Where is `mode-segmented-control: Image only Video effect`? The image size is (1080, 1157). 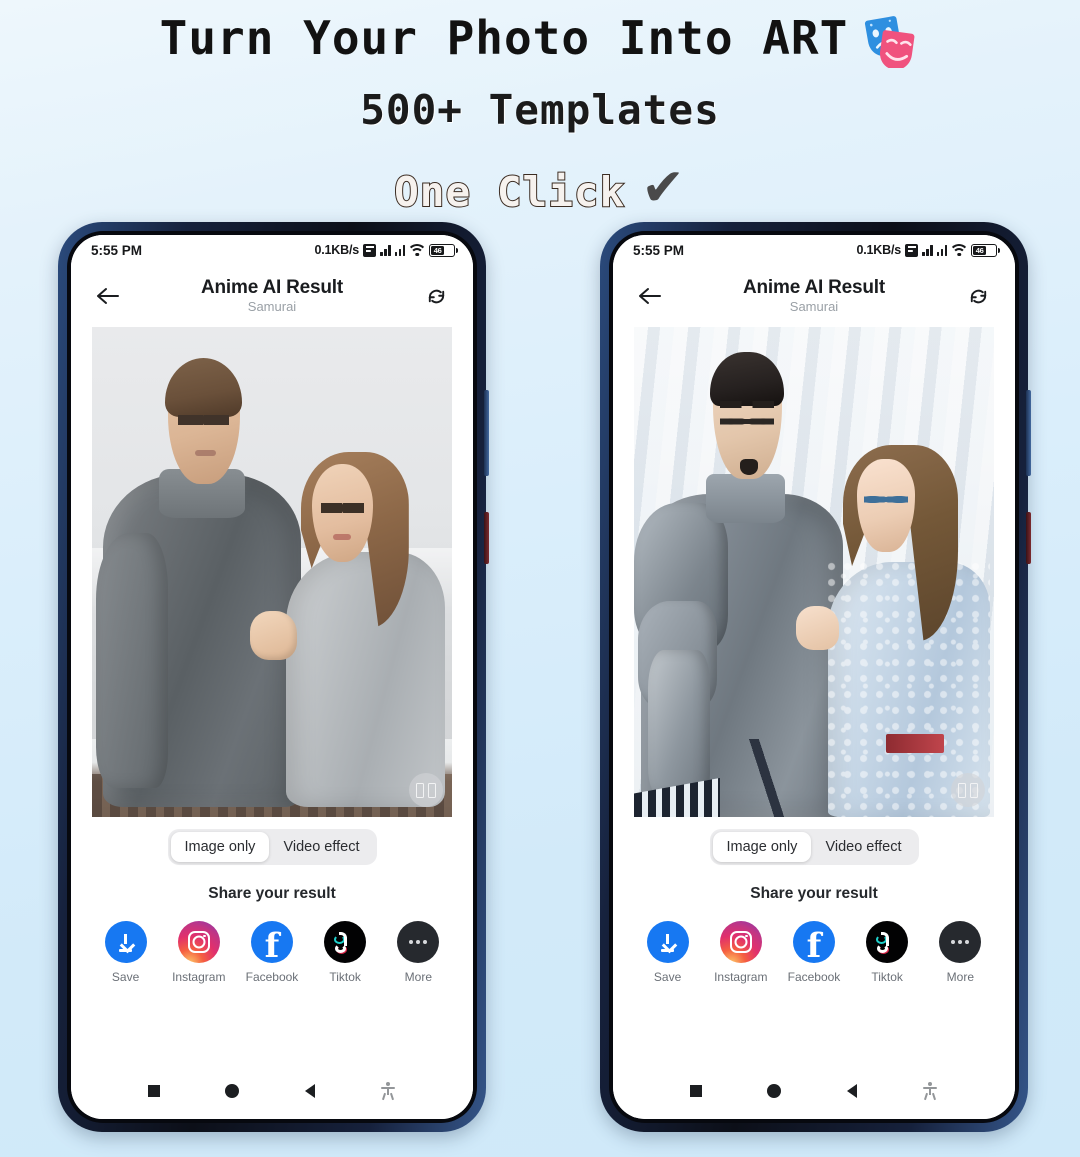
mode-segmented-control: Image only Video effect is located at coordinates (272, 847).